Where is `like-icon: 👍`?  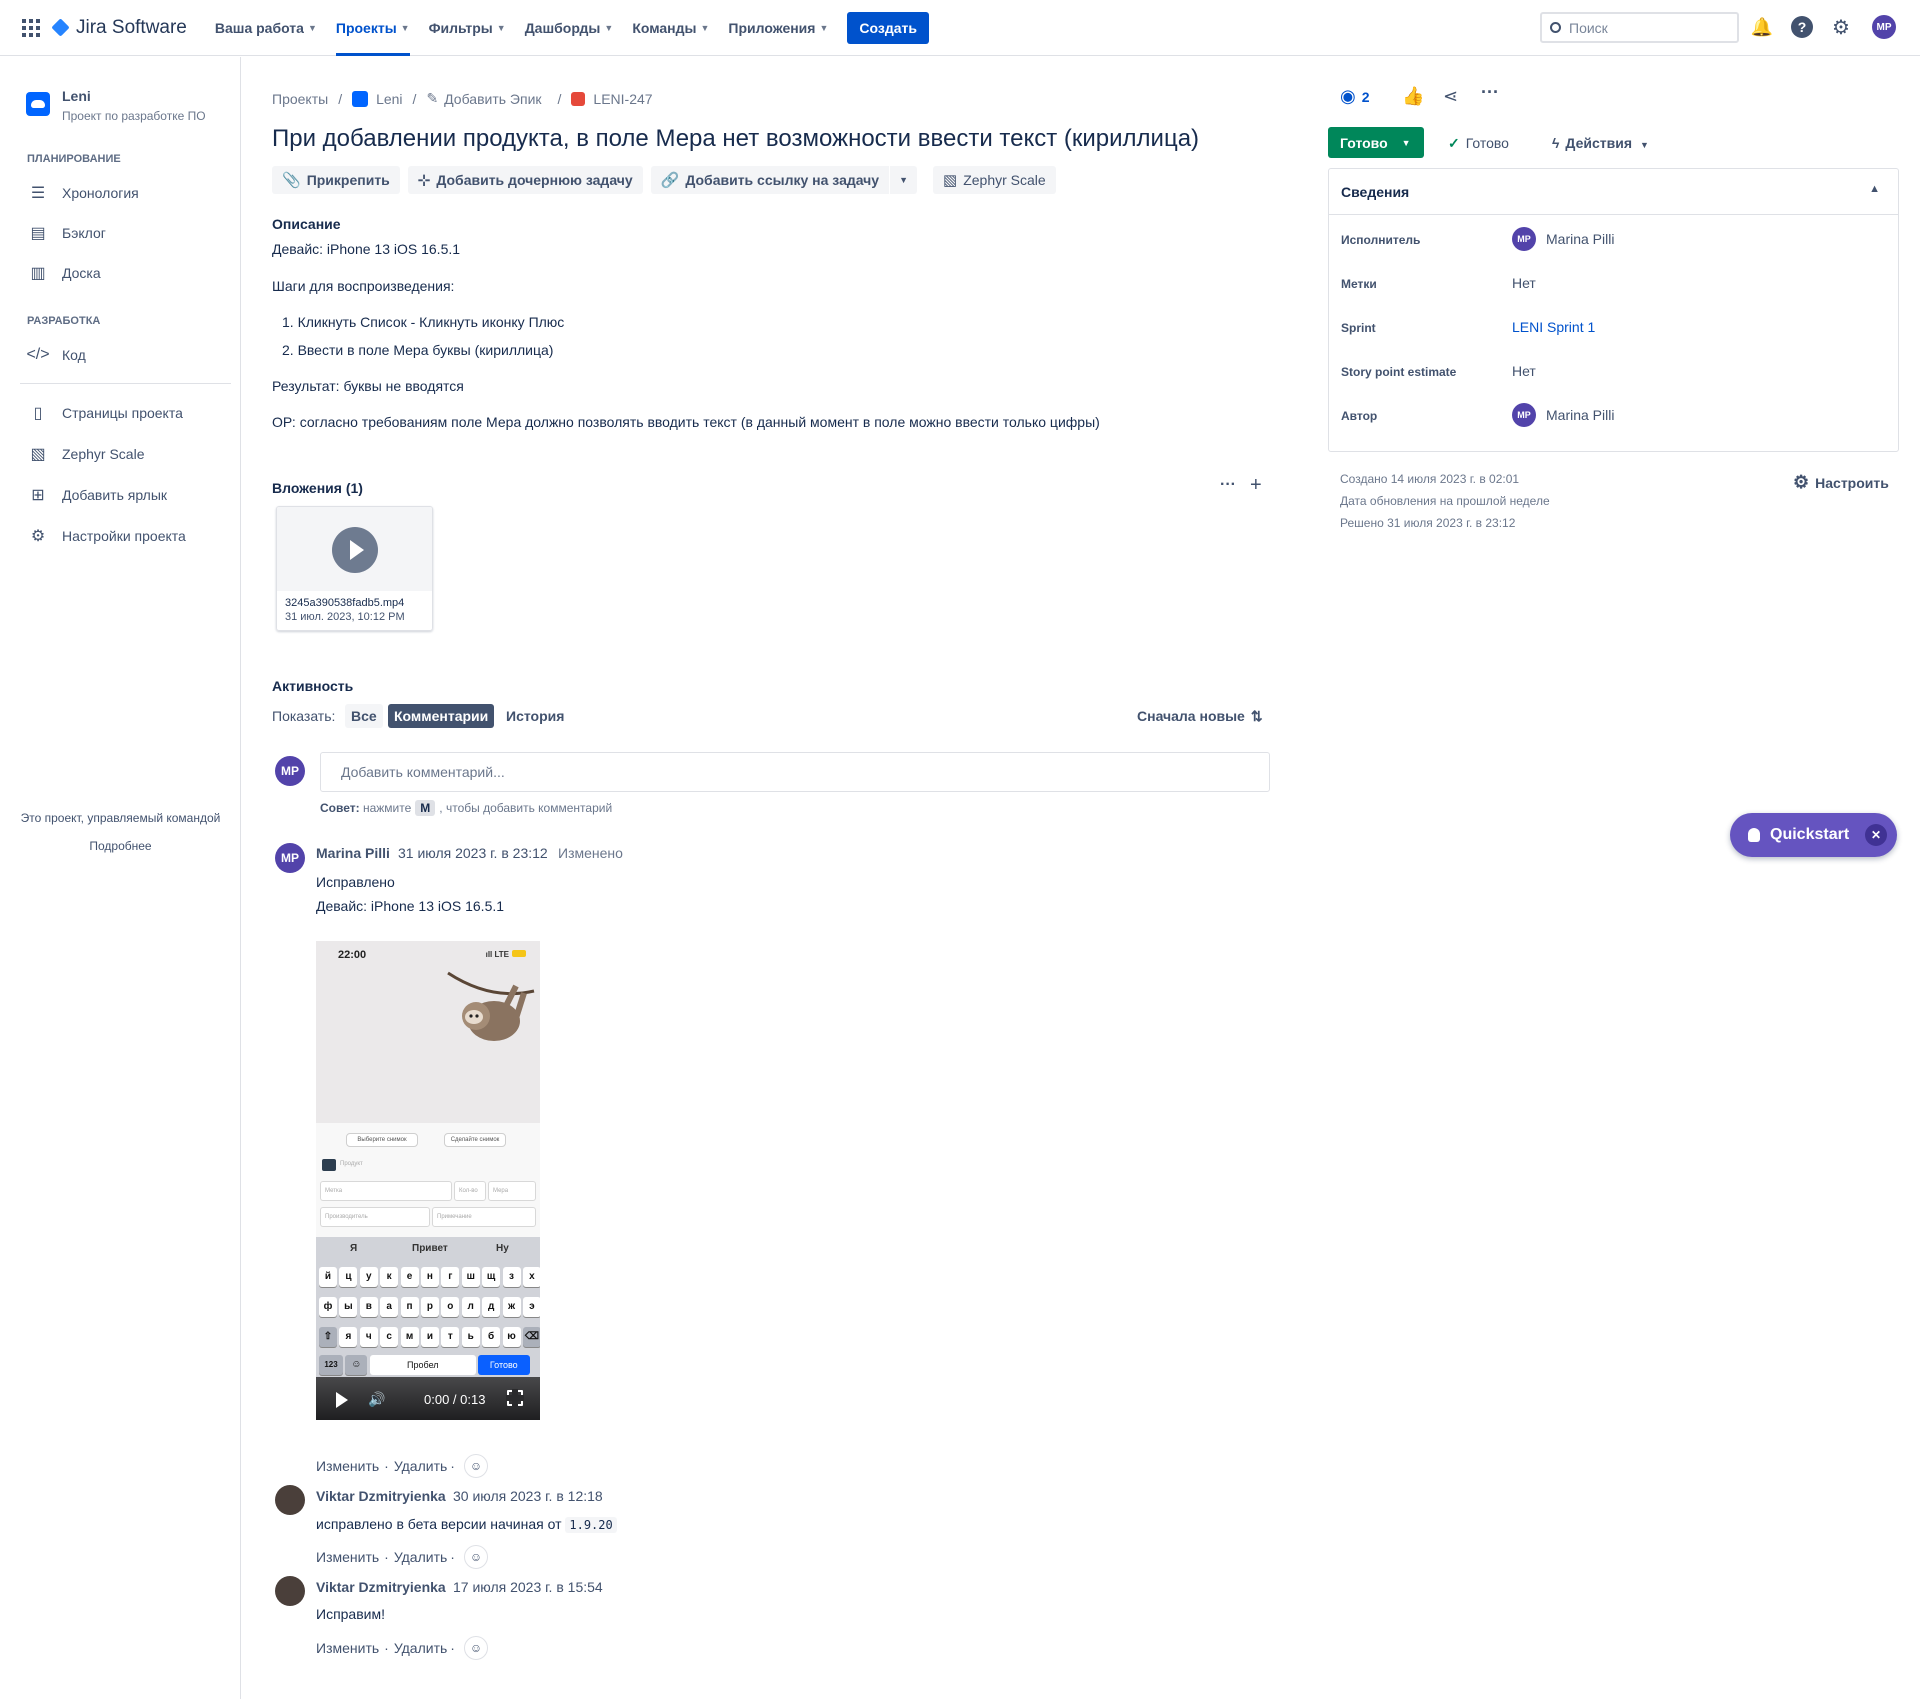 like-icon: 👍 is located at coordinates (1413, 96).